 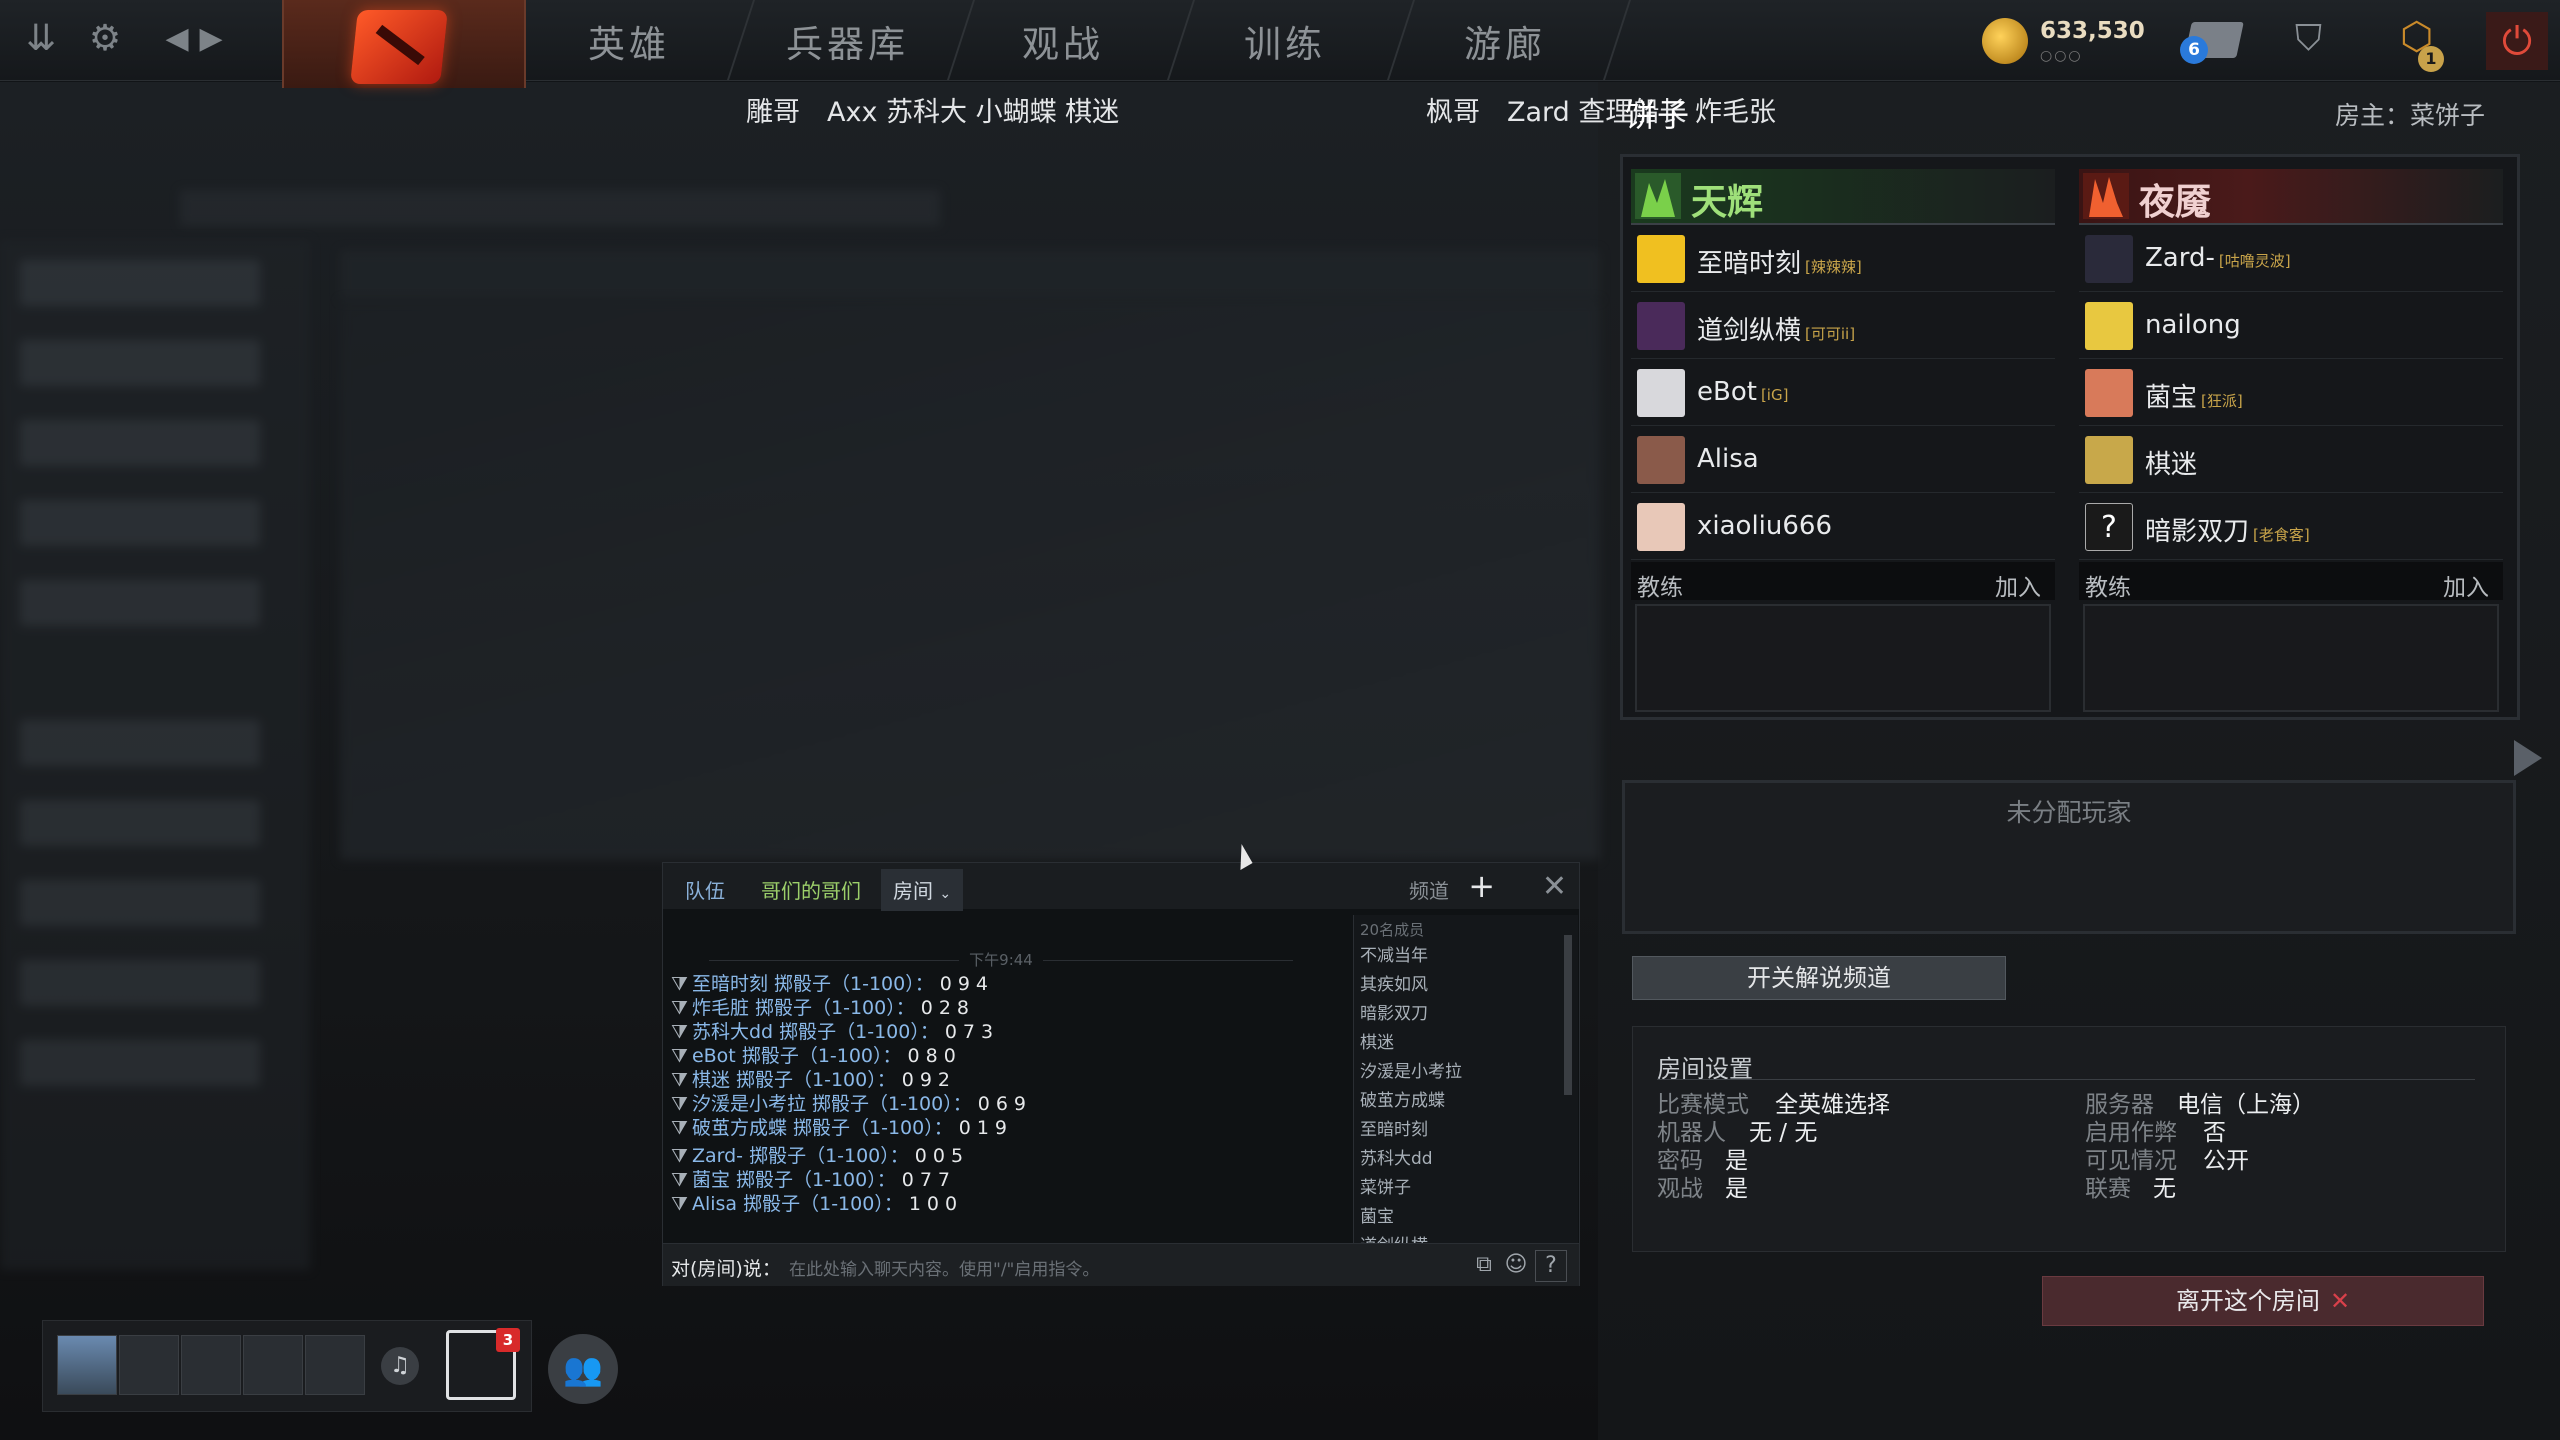 What do you see at coordinates (1001, 959) in the screenshot?
I see `chat-timestamp: 下午9:44` at bounding box center [1001, 959].